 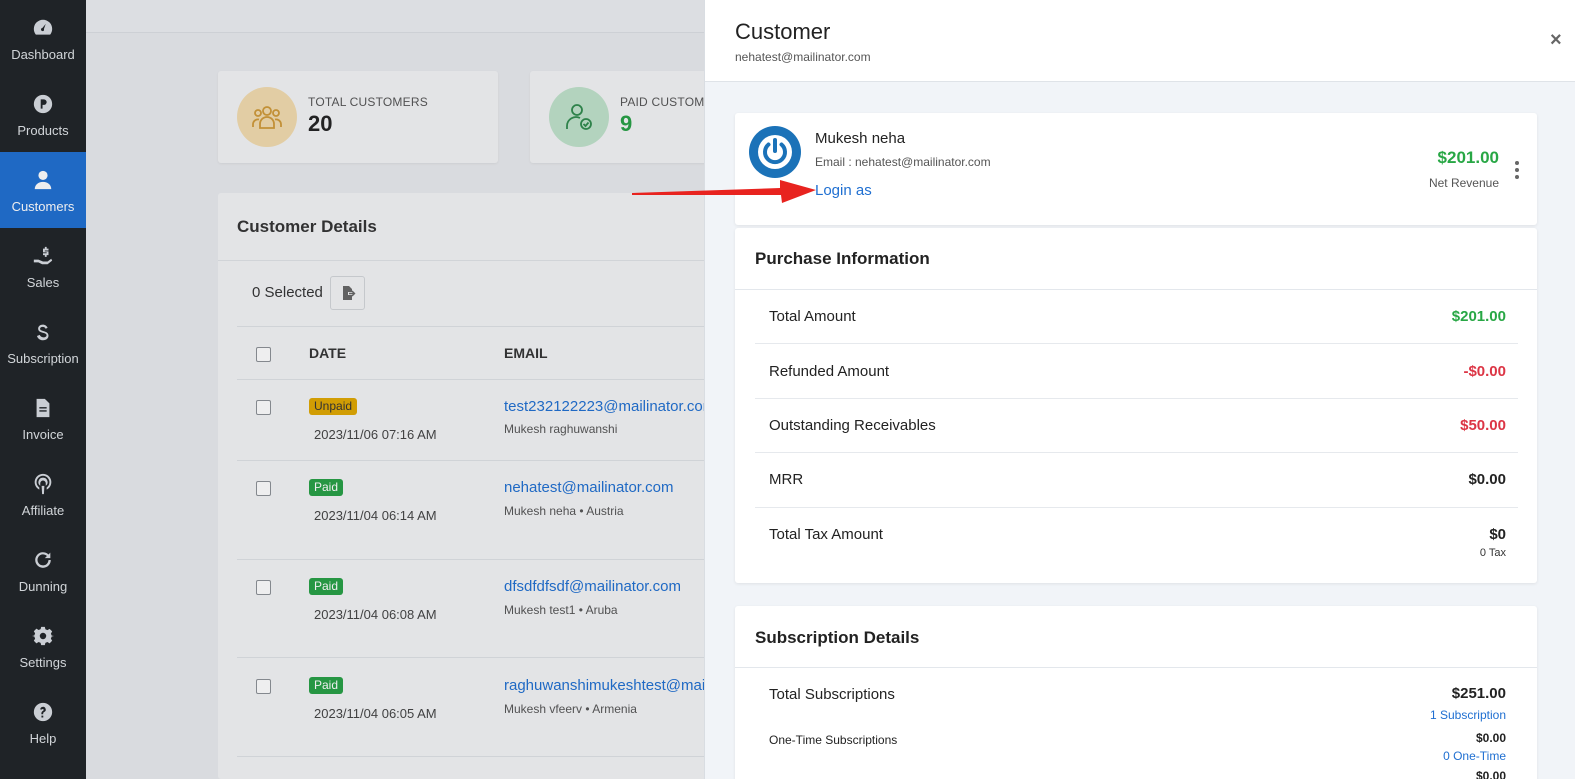 I want to click on info-row-total-tax: Total Tax Amount $0 0 Tax, so click(x=1136, y=540).